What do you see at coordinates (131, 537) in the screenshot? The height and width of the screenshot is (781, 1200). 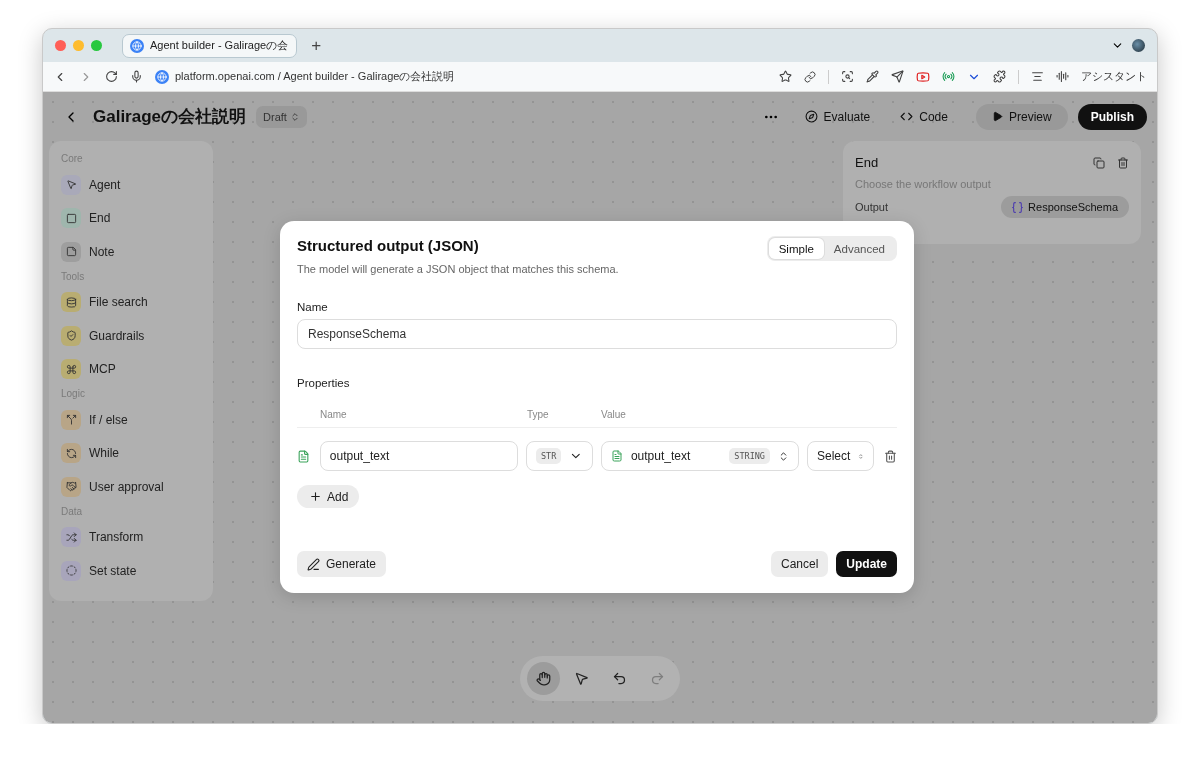 I see `palette-item: Transform` at bounding box center [131, 537].